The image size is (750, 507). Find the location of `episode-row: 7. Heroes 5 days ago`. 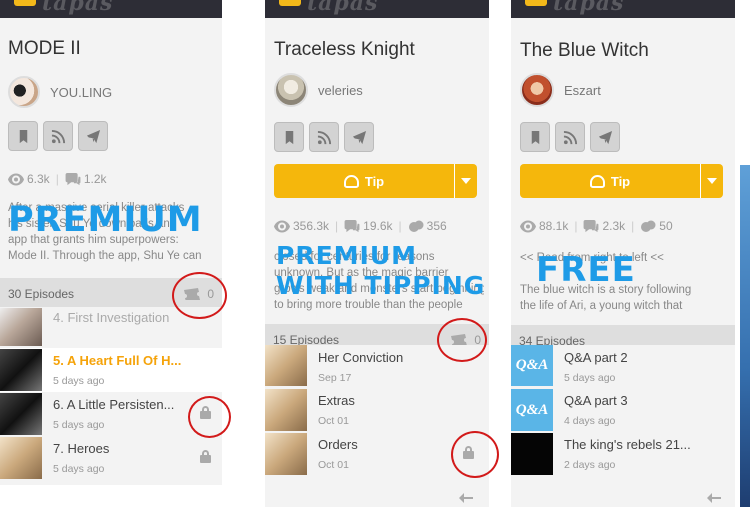

episode-row: 7. Heroes 5 days ago is located at coordinates (111, 458).